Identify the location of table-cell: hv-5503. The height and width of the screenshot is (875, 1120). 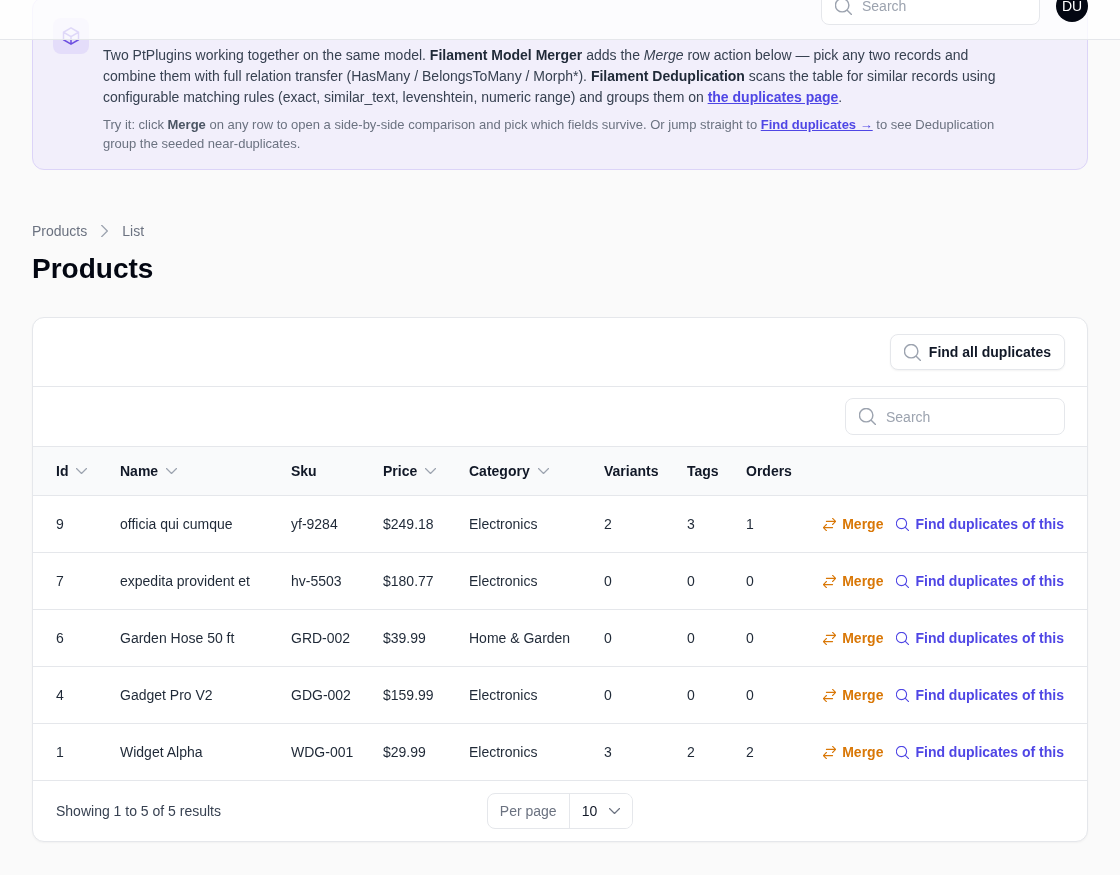
(316, 581).